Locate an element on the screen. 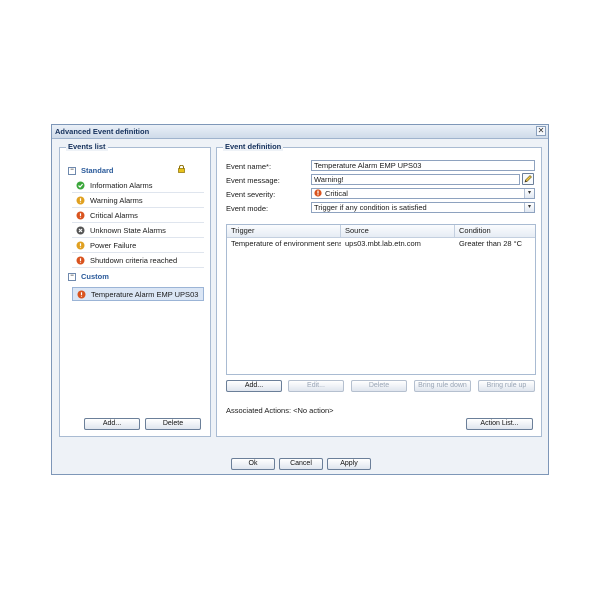 The height and width of the screenshot is (600, 600). events-delete-button: Delete is located at coordinates (173, 424).